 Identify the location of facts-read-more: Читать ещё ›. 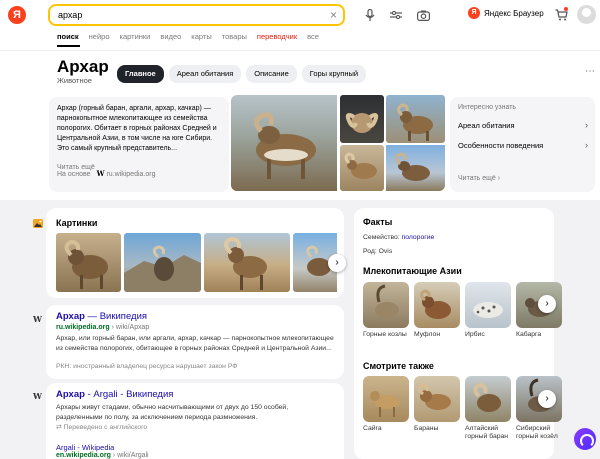
(479, 178).